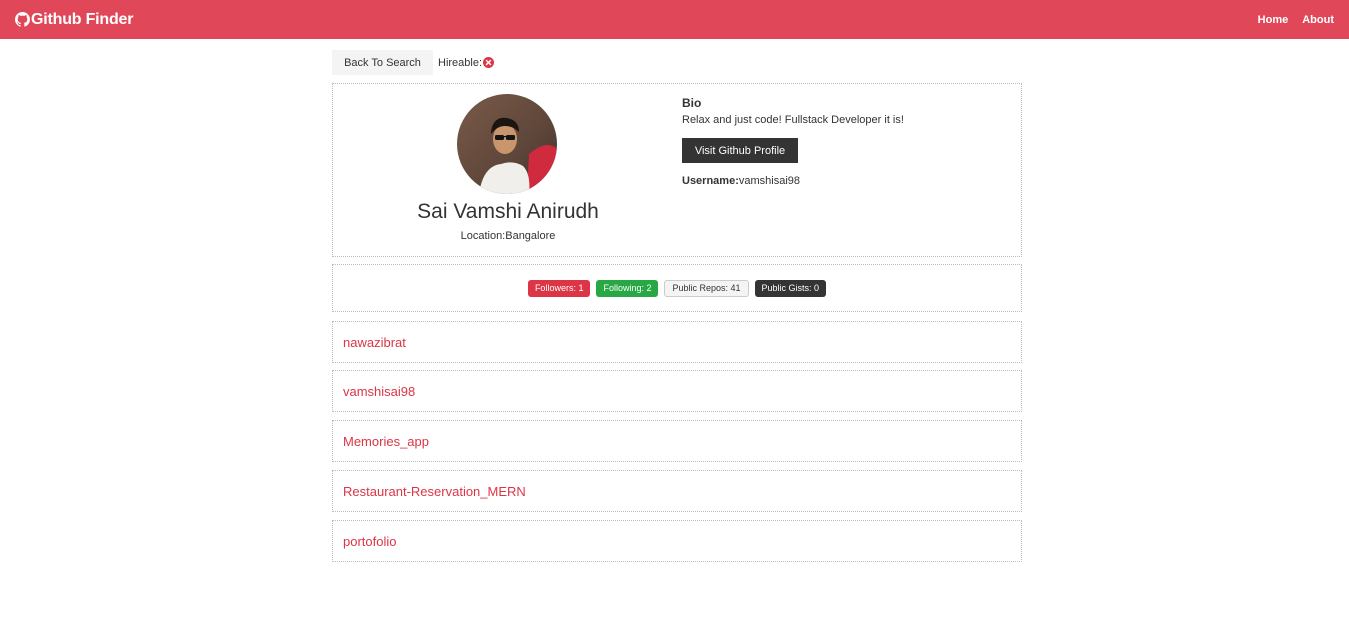  I want to click on following-badge: Following: 2, so click(627, 288).